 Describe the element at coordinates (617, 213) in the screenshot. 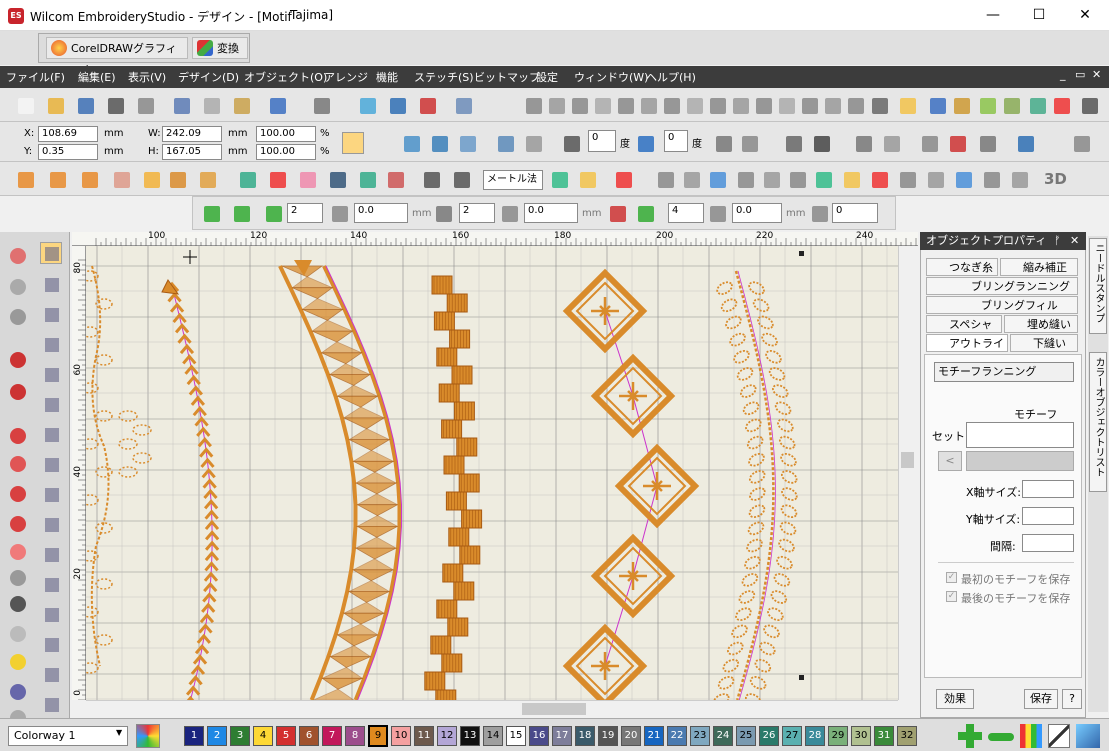

I see `spacing-param-3-icon` at that location.